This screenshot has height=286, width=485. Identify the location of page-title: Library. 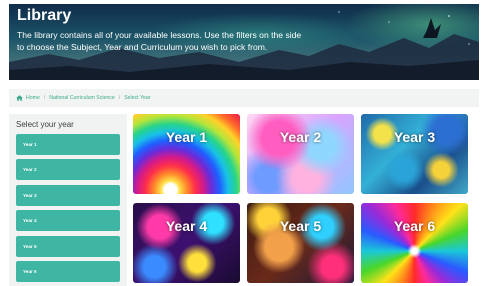
(44, 15).